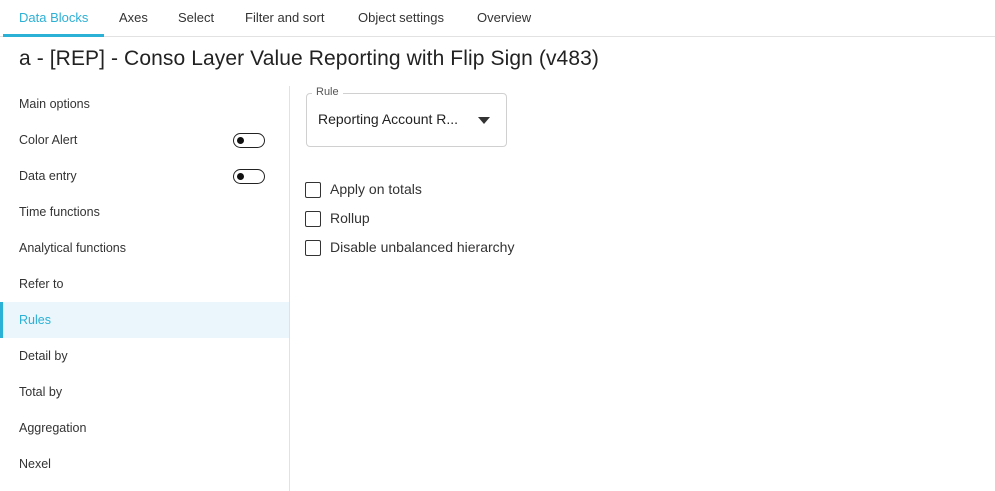  Describe the element at coordinates (144, 284) in the screenshot. I see `sidebar-item-refer-to: Refer to` at that location.